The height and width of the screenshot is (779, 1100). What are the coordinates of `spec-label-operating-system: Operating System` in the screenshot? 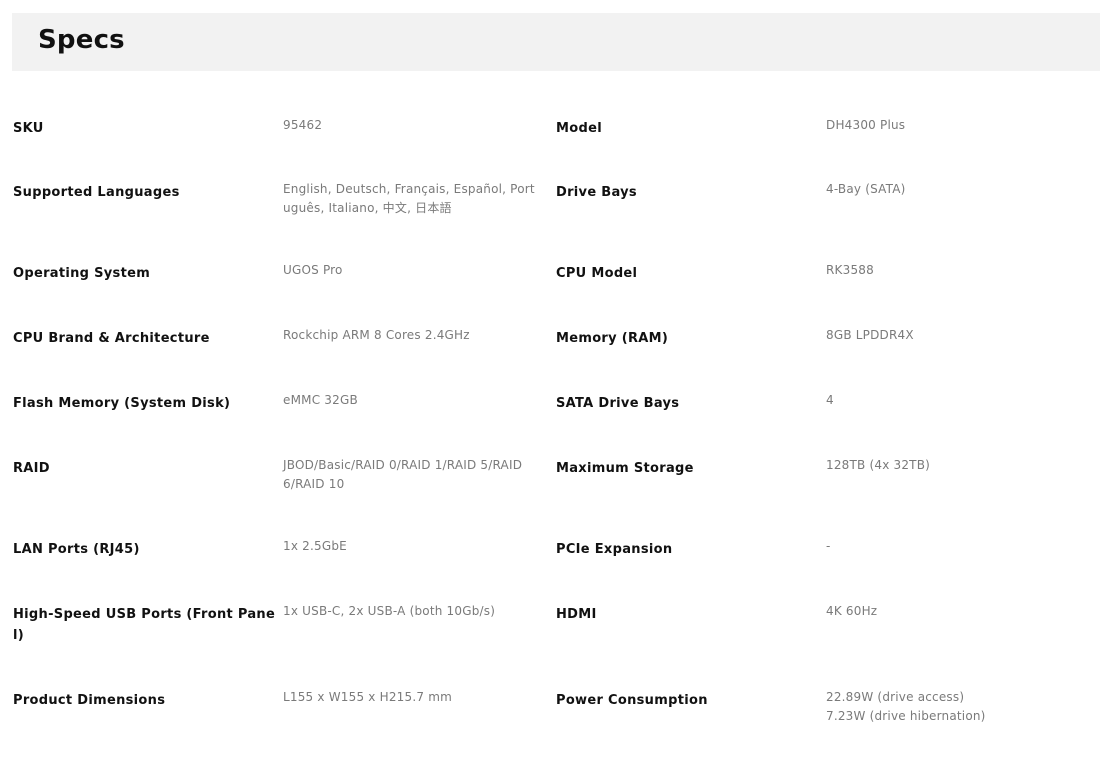 It's located at (82, 273).